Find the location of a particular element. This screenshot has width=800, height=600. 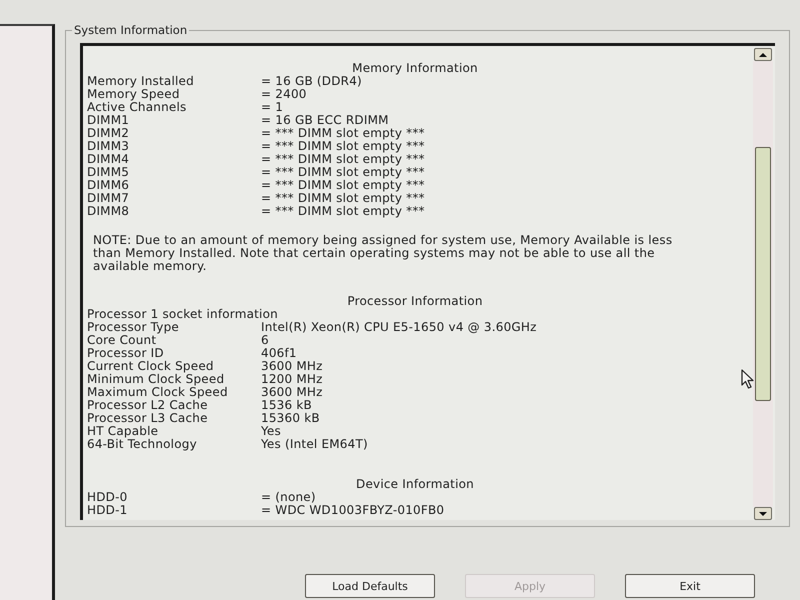

scroll-down-button is located at coordinates (763, 513).